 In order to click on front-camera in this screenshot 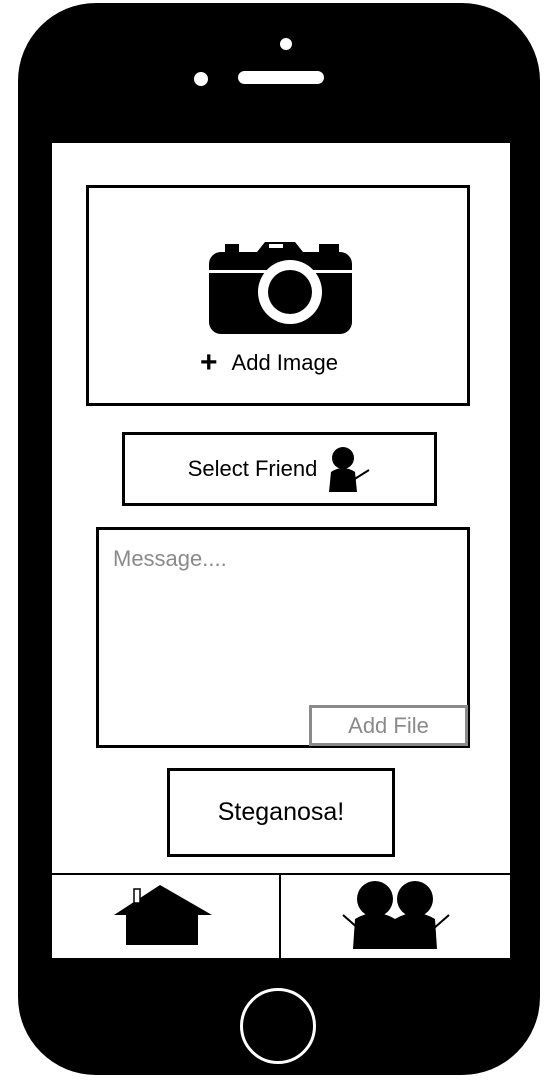, I will do `click(286, 44)`.